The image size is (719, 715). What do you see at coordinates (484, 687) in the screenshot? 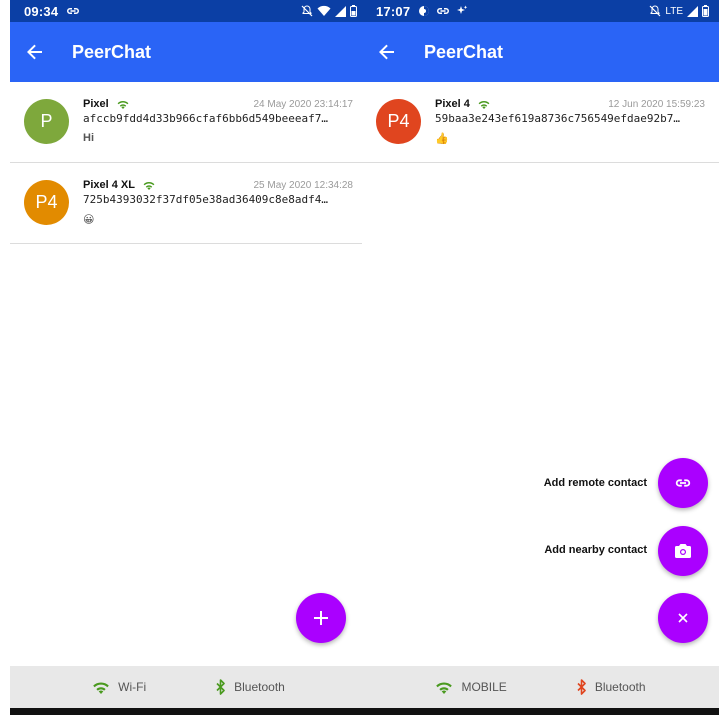
I see `network-label: MOBILE` at bounding box center [484, 687].